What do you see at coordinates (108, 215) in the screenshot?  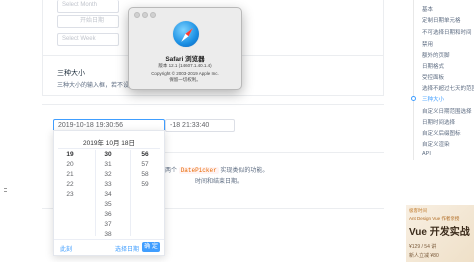 I see `minute-cell: 36` at bounding box center [108, 215].